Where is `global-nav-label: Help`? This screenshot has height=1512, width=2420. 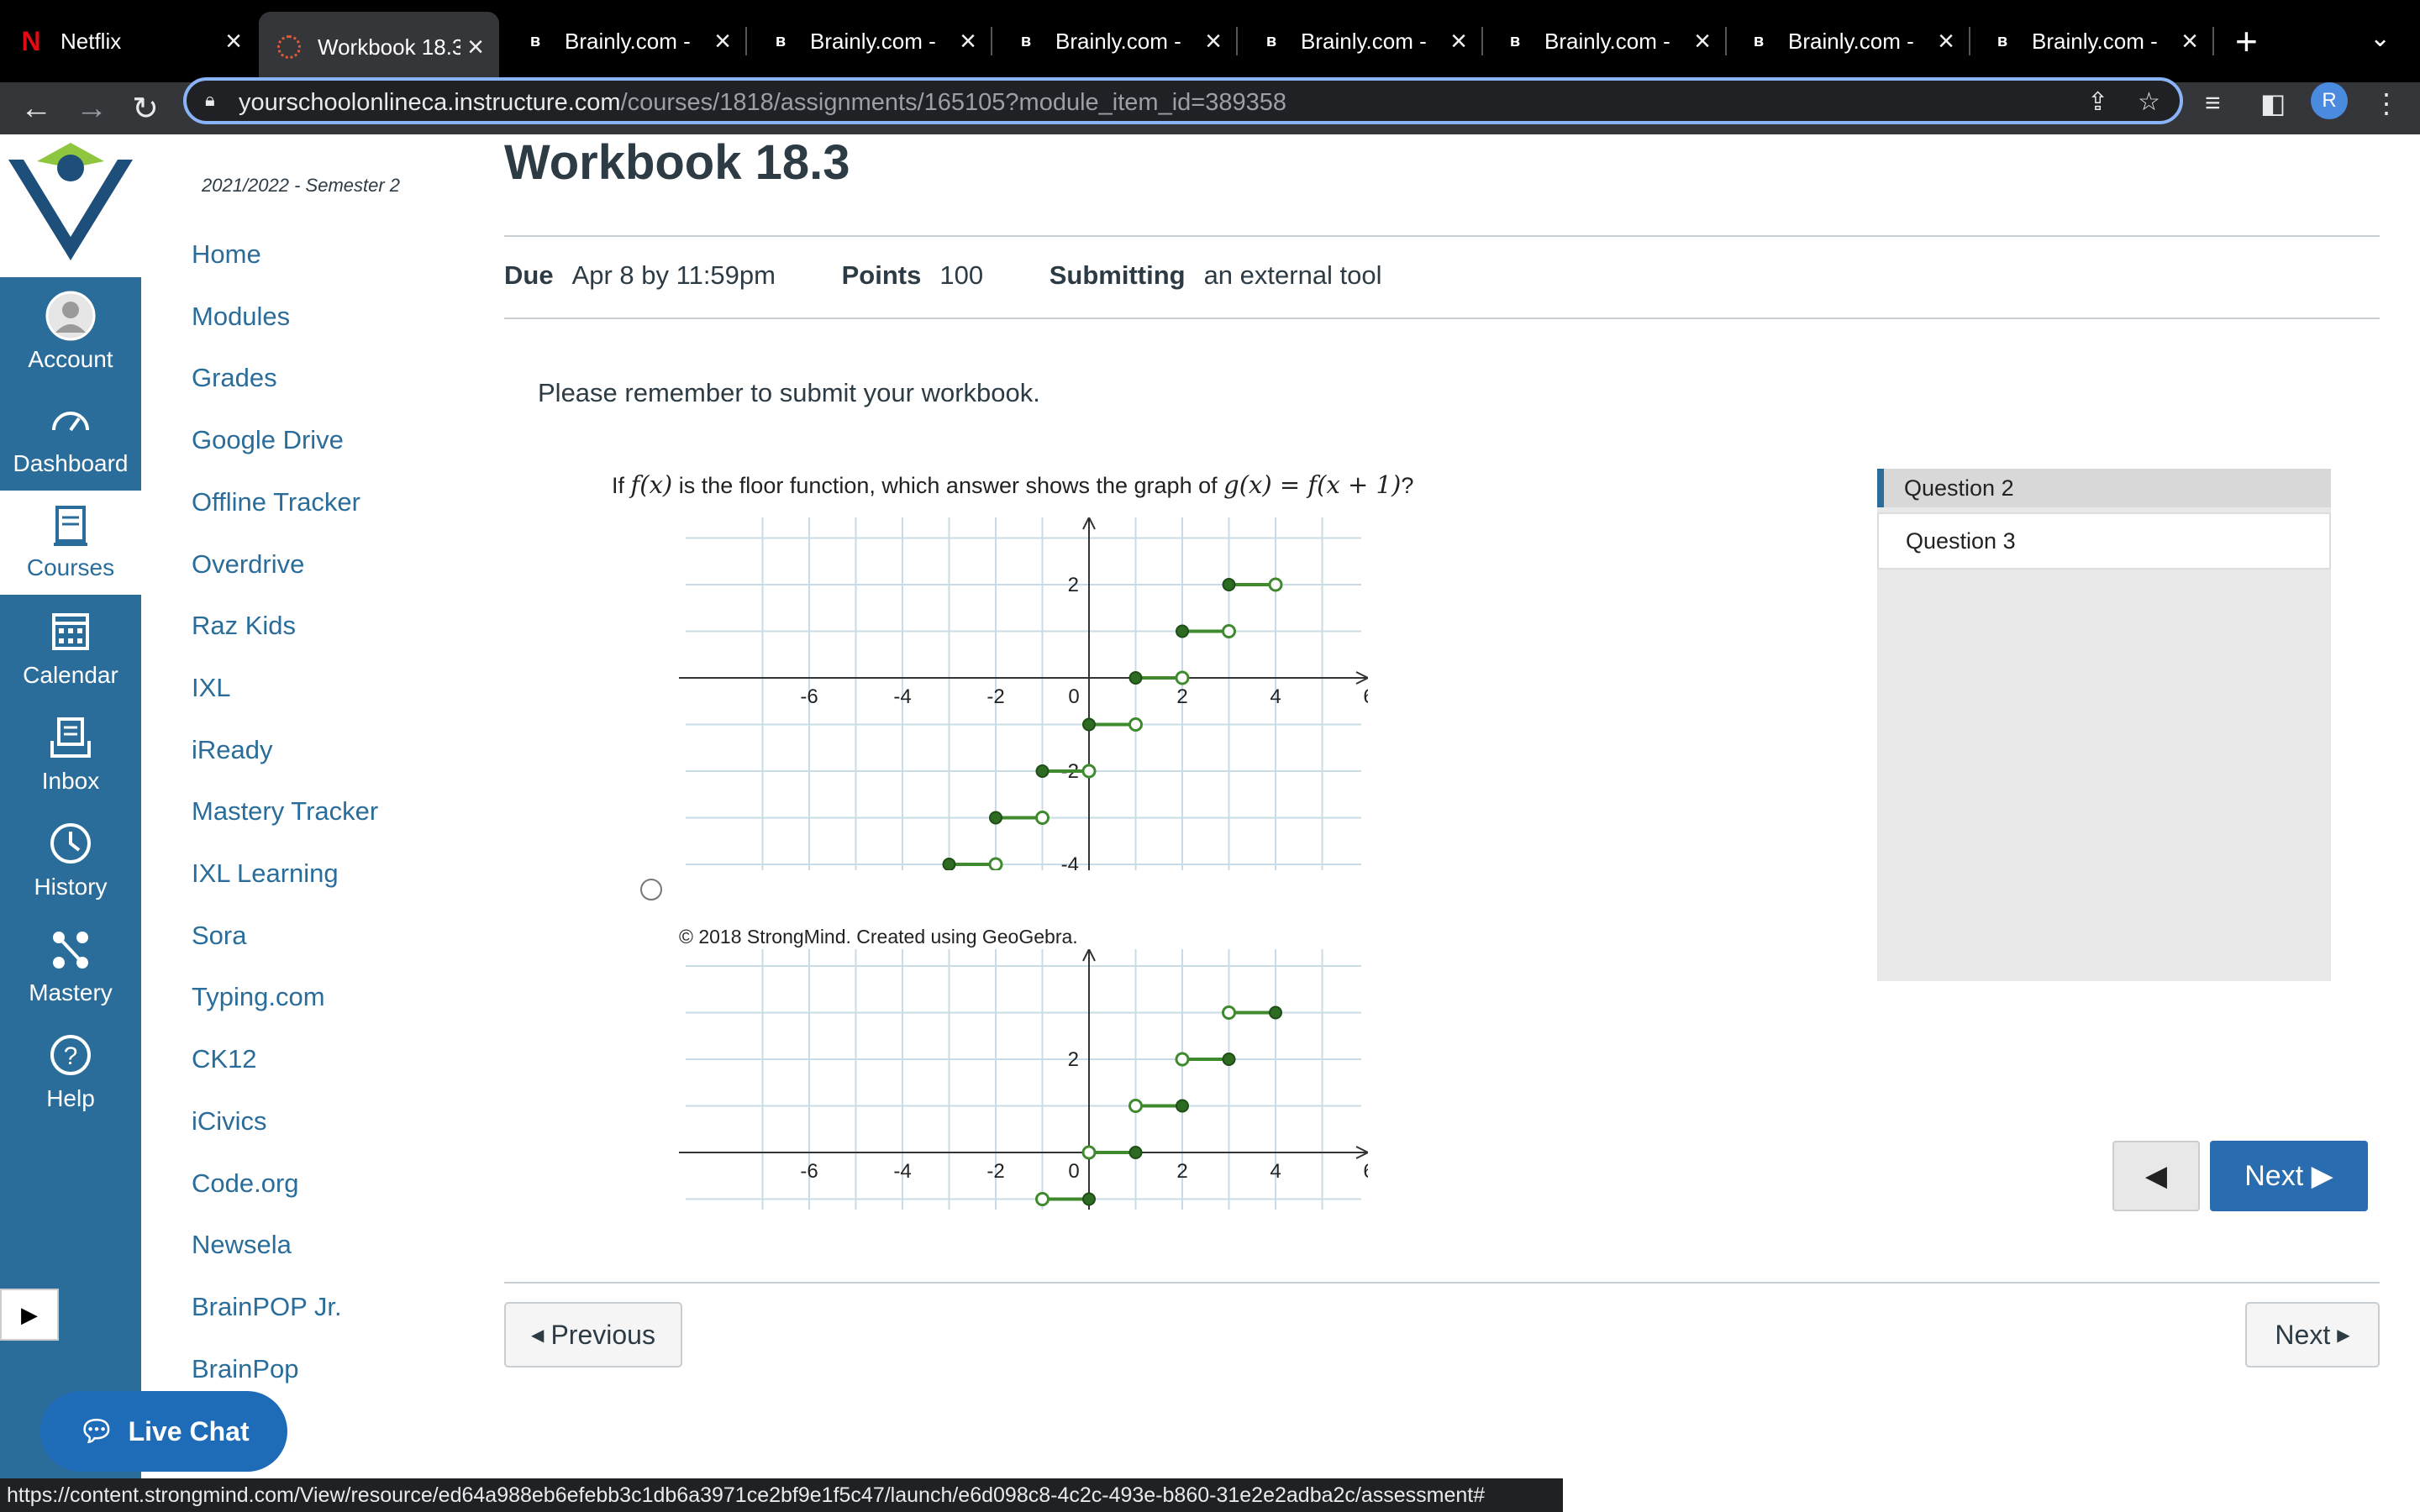
global-nav-label: Help is located at coordinates (70, 1098).